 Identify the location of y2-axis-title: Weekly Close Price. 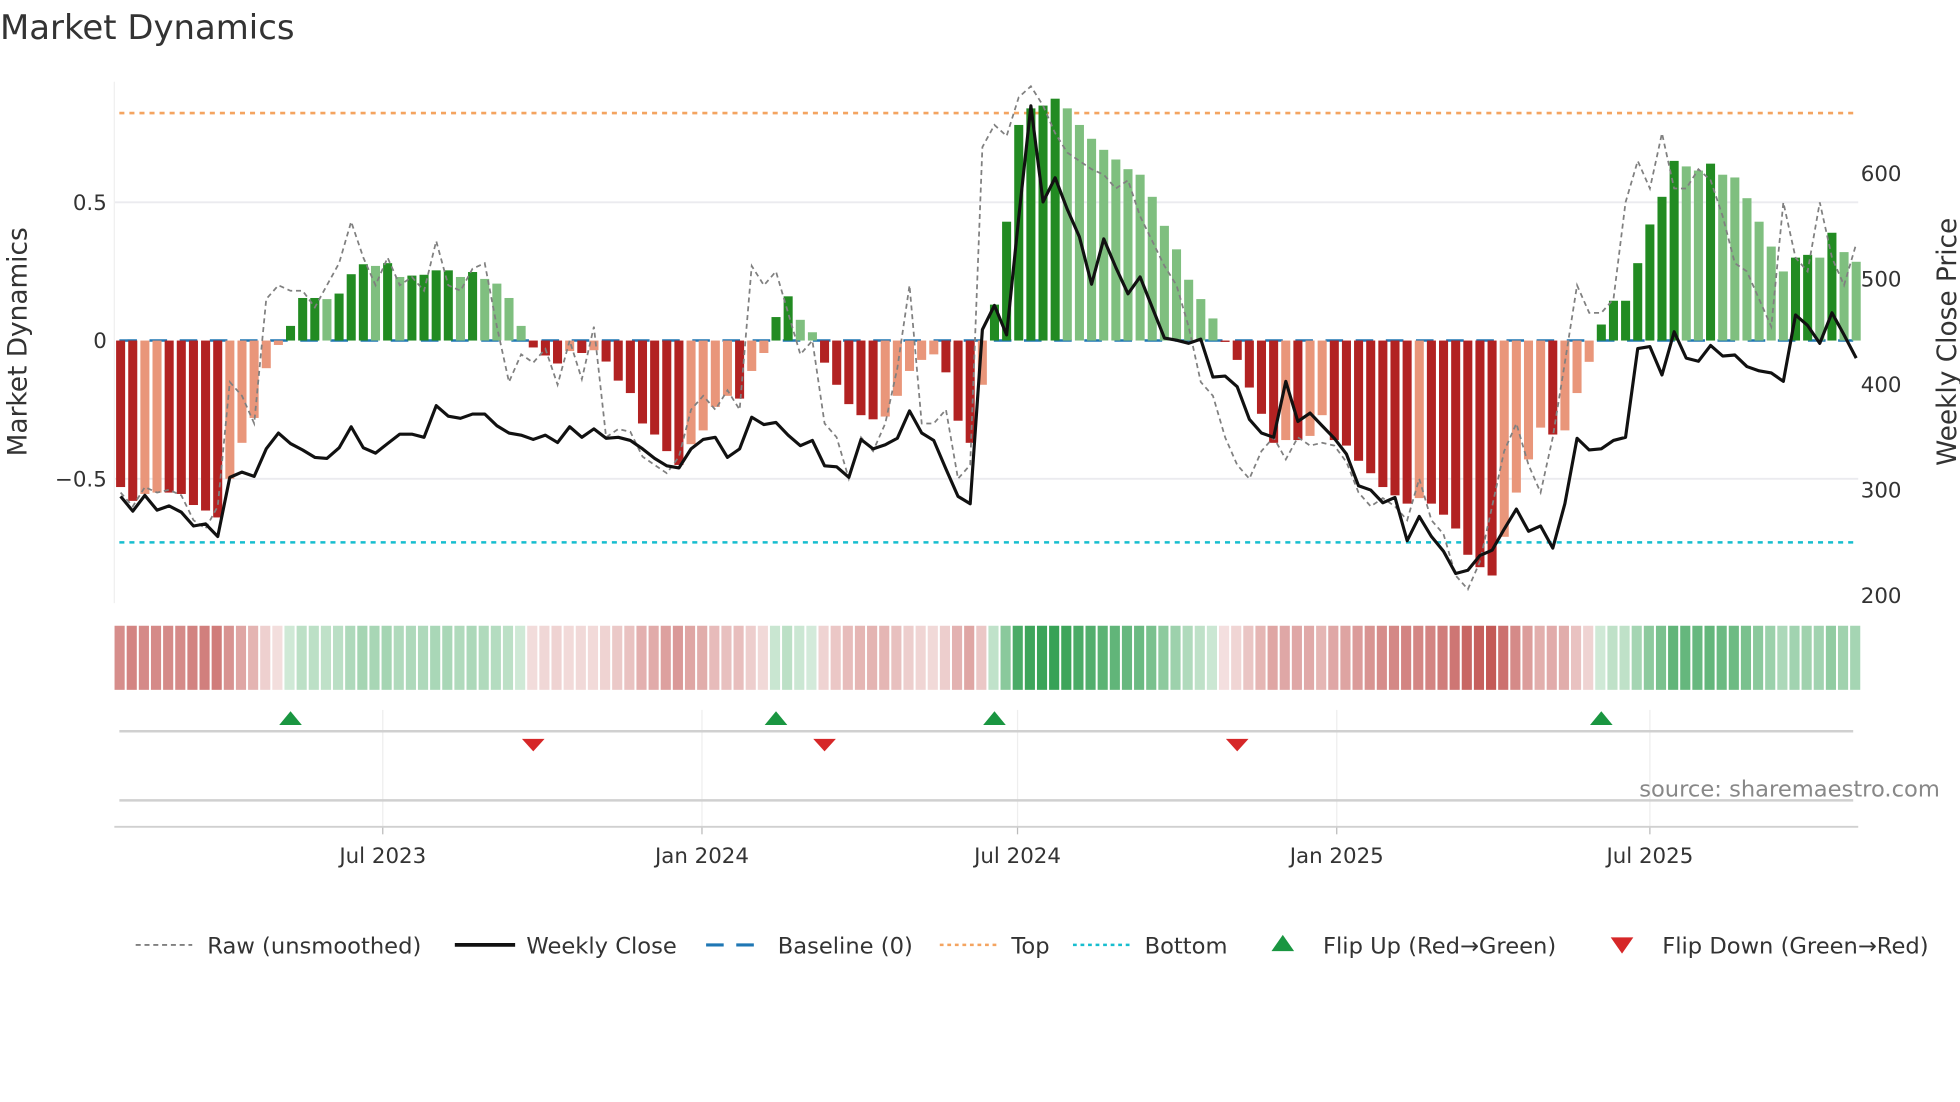
(1946, 342).